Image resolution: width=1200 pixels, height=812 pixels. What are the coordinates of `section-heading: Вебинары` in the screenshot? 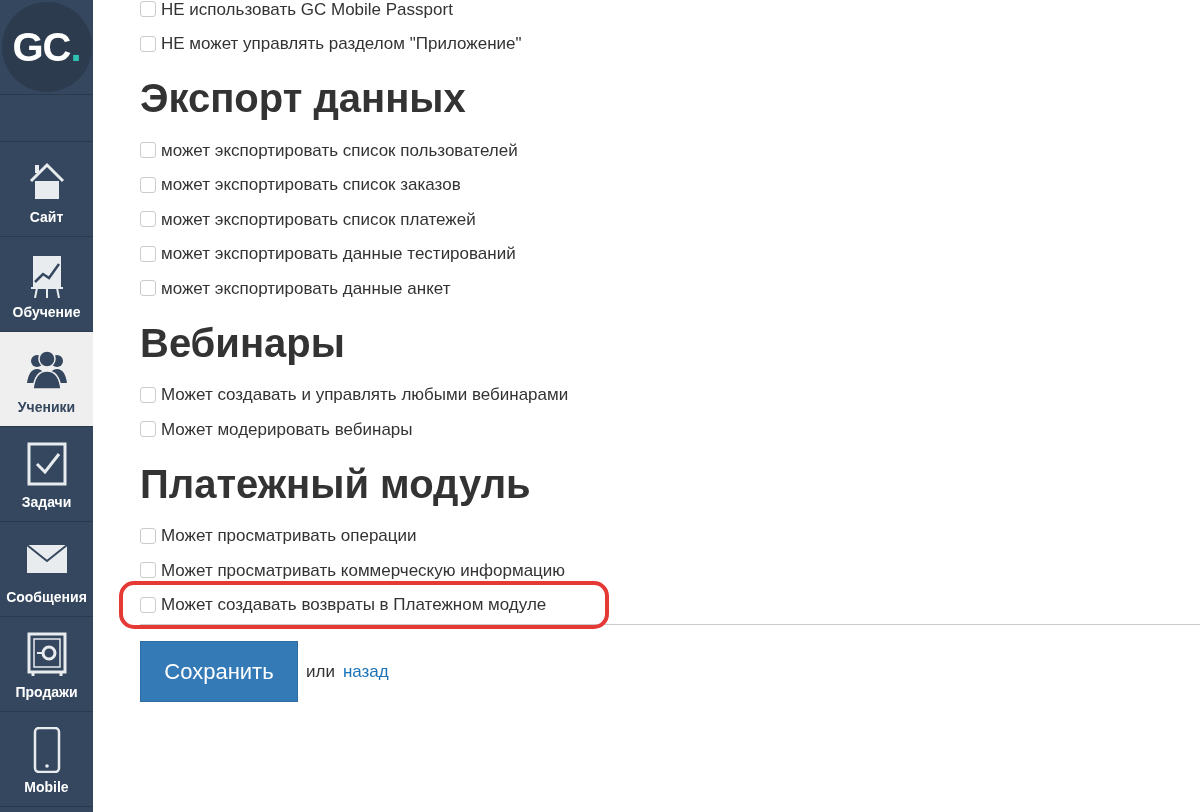 It's located at (243, 342).